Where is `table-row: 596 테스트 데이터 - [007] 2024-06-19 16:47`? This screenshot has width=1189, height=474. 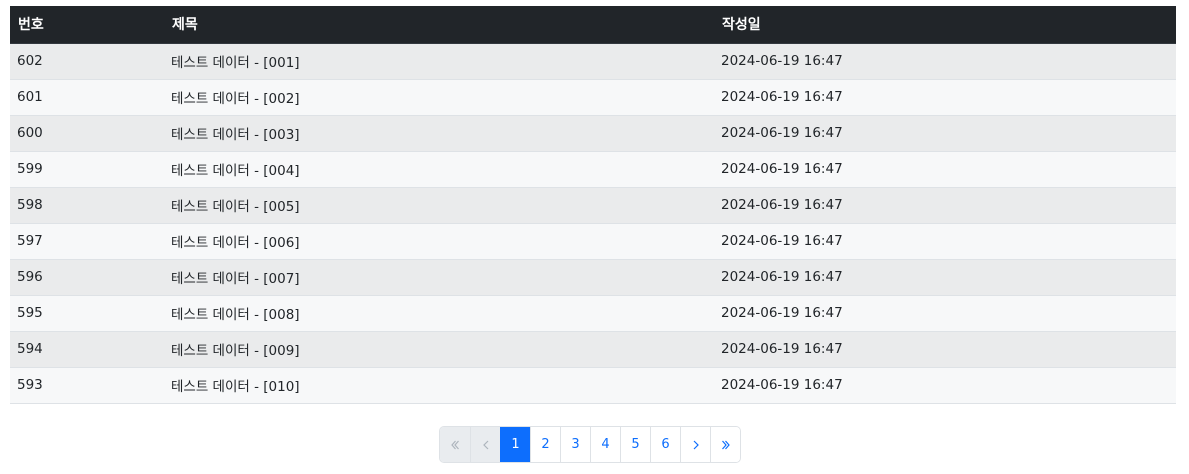 table-row: 596 테스트 데이터 - [007] 2024-06-19 16:47 is located at coordinates (593, 277).